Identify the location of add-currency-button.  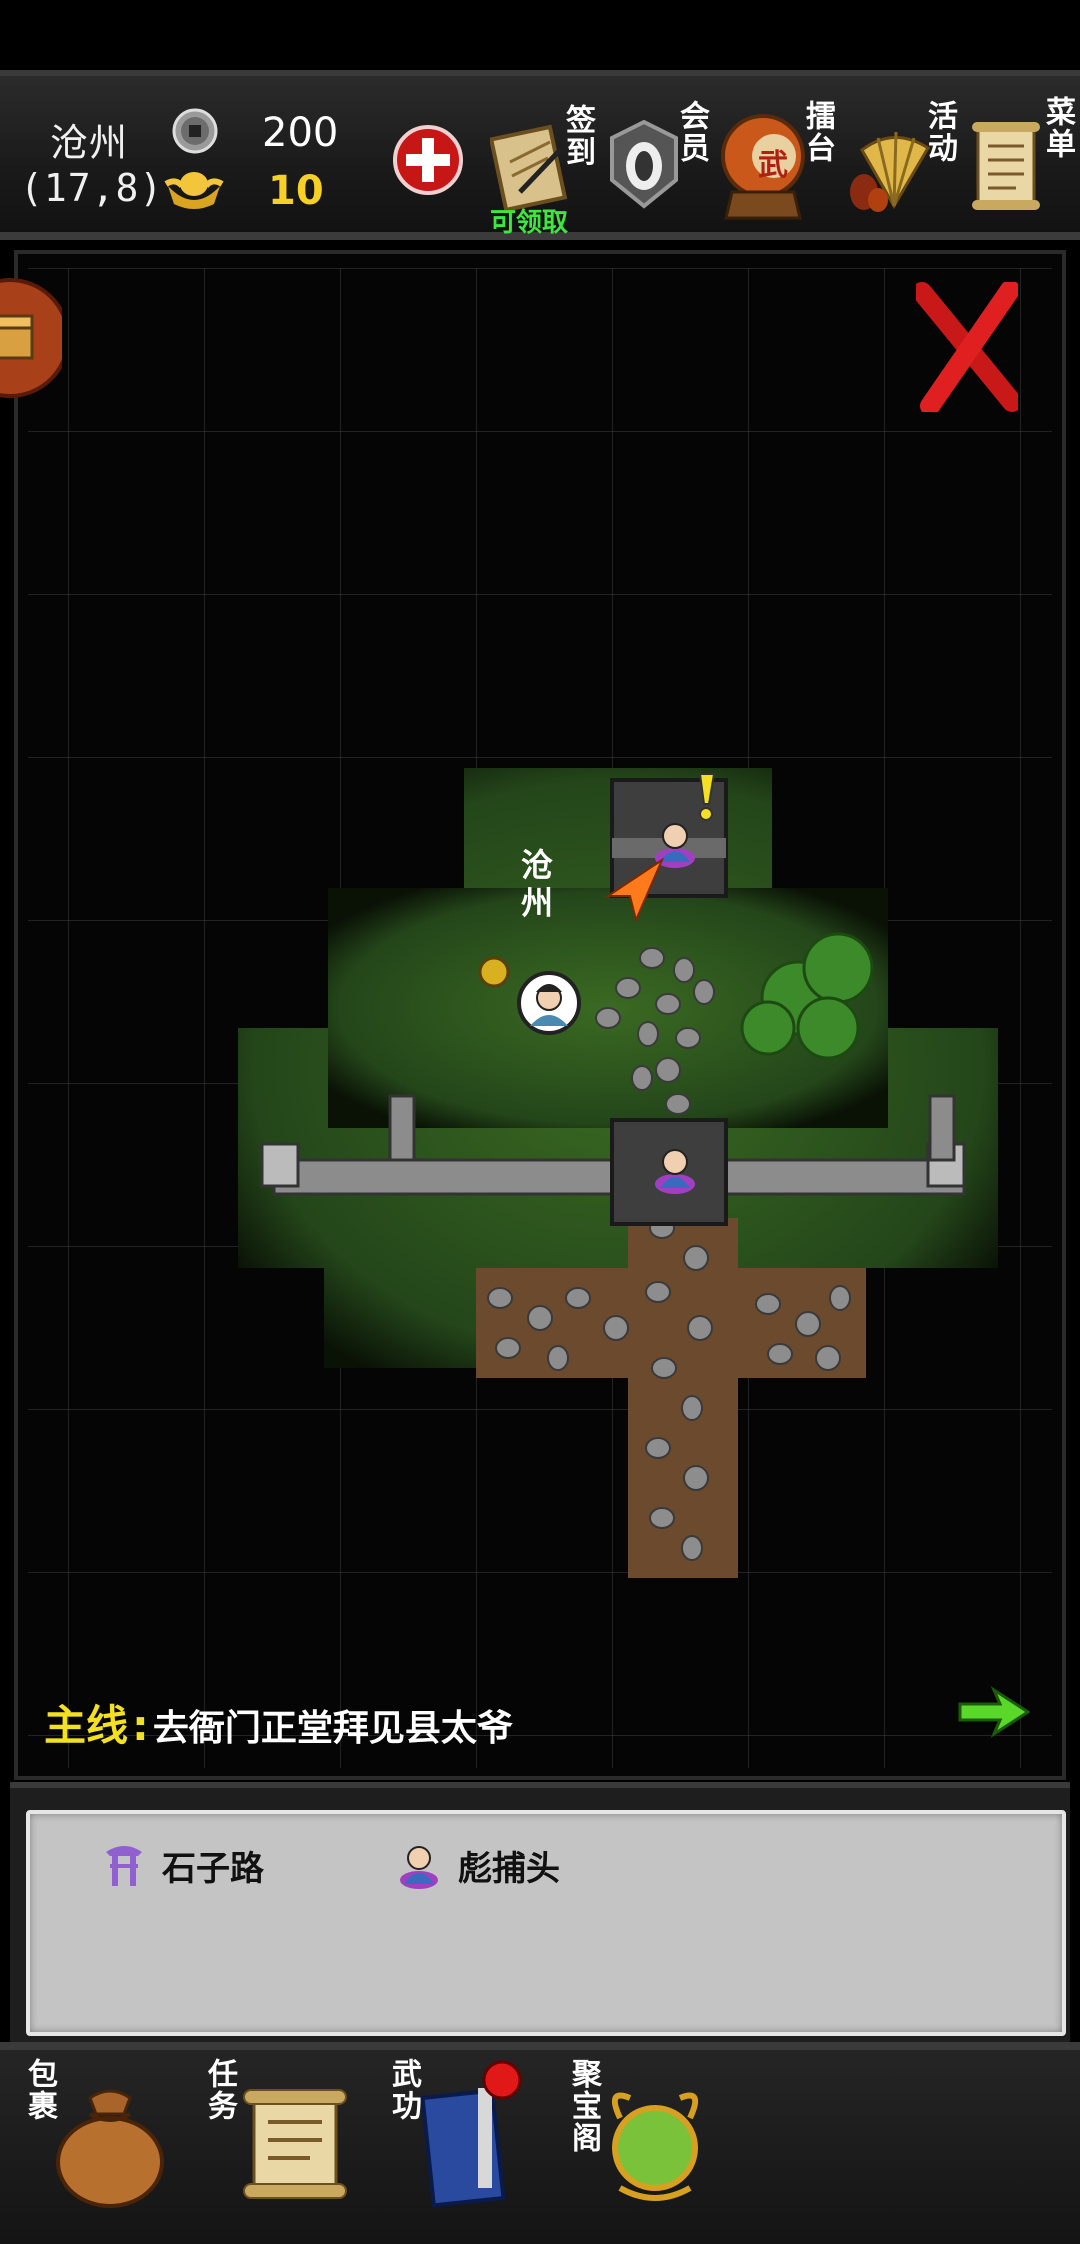
(428, 160).